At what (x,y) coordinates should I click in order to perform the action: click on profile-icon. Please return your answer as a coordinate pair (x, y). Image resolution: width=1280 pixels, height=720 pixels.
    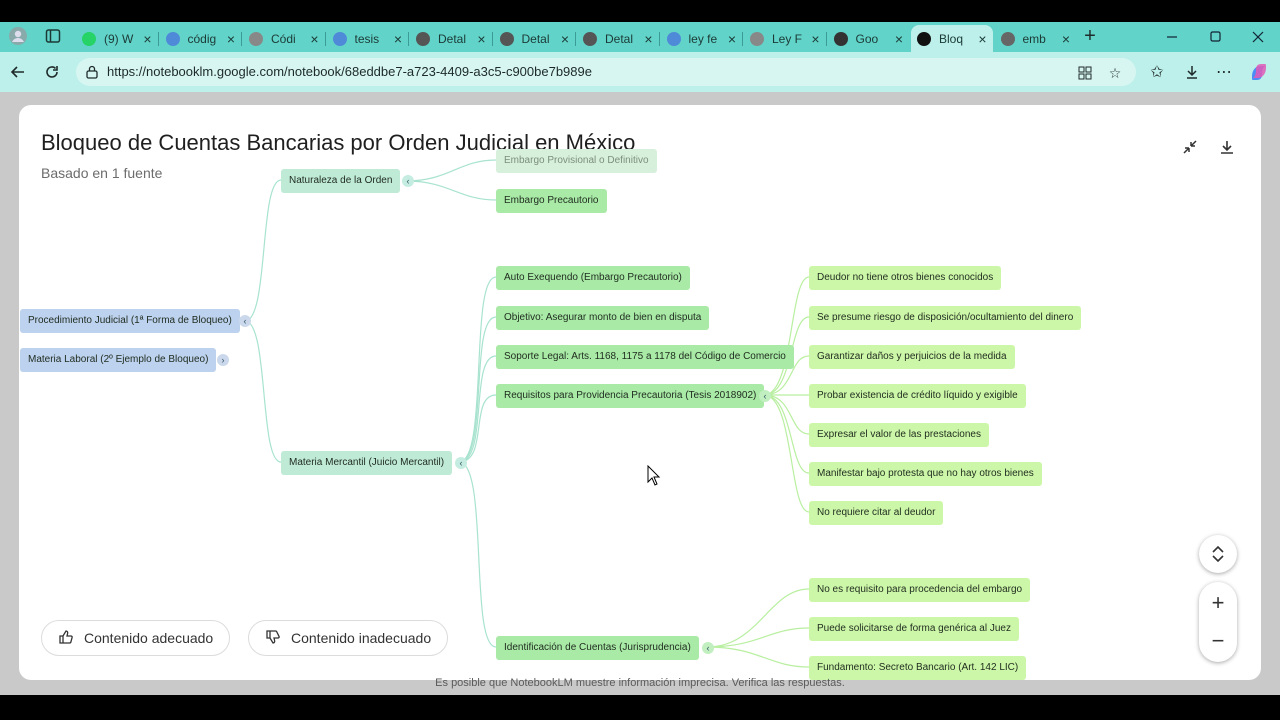
    Looking at the image, I should click on (18, 36).